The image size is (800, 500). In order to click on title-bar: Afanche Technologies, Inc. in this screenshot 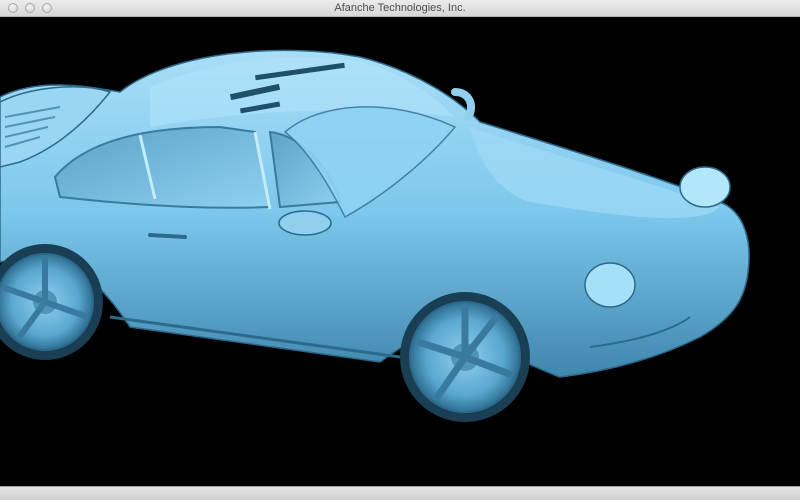, I will do `click(400, 8)`.